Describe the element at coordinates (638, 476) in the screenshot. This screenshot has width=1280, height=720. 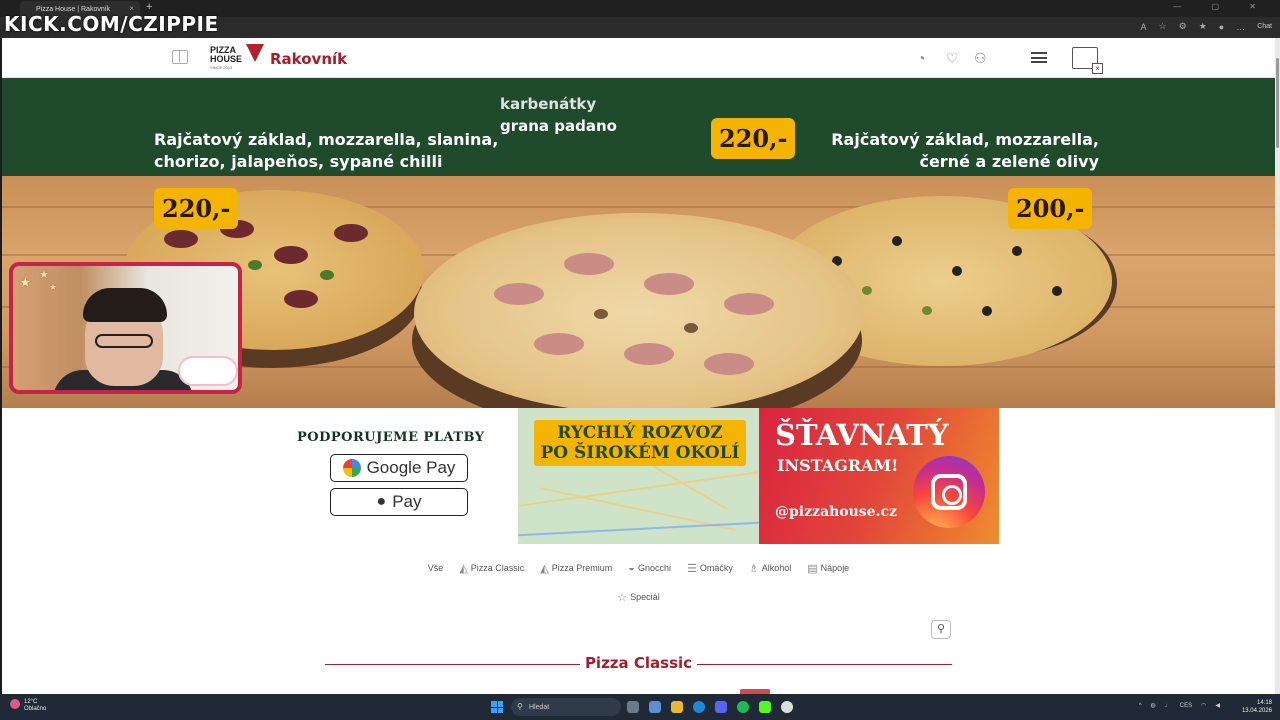
I see `delivery-banner: RYCHLÝ ROZVOZ PO ŠIROKÉM OKOLÍ` at that location.